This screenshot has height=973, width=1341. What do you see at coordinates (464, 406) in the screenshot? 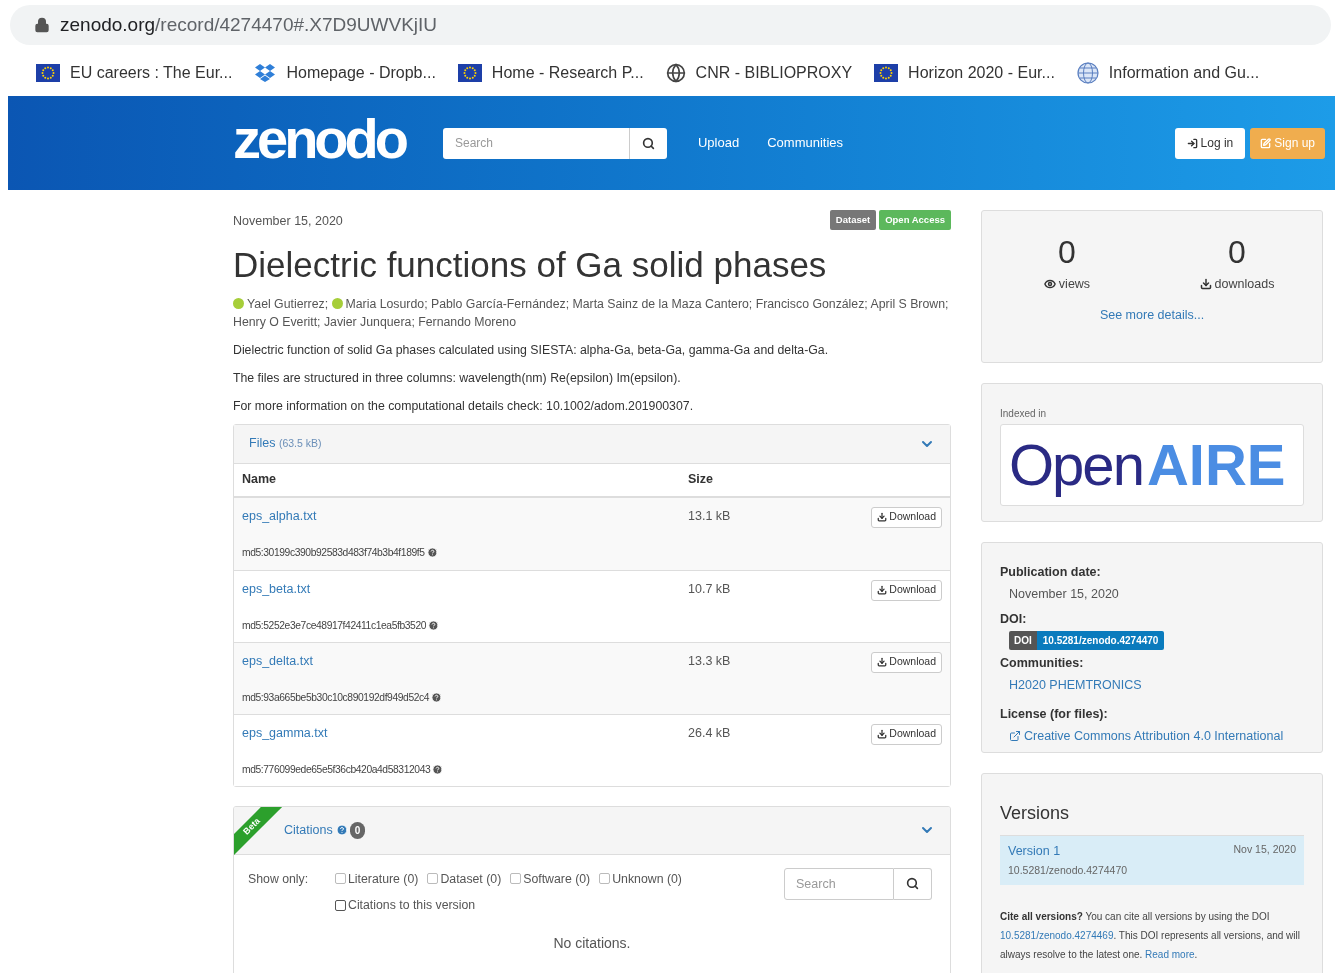
I see `description-text: For more information on the computational details check: 10.1002/adom.201900307.` at bounding box center [464, 406].